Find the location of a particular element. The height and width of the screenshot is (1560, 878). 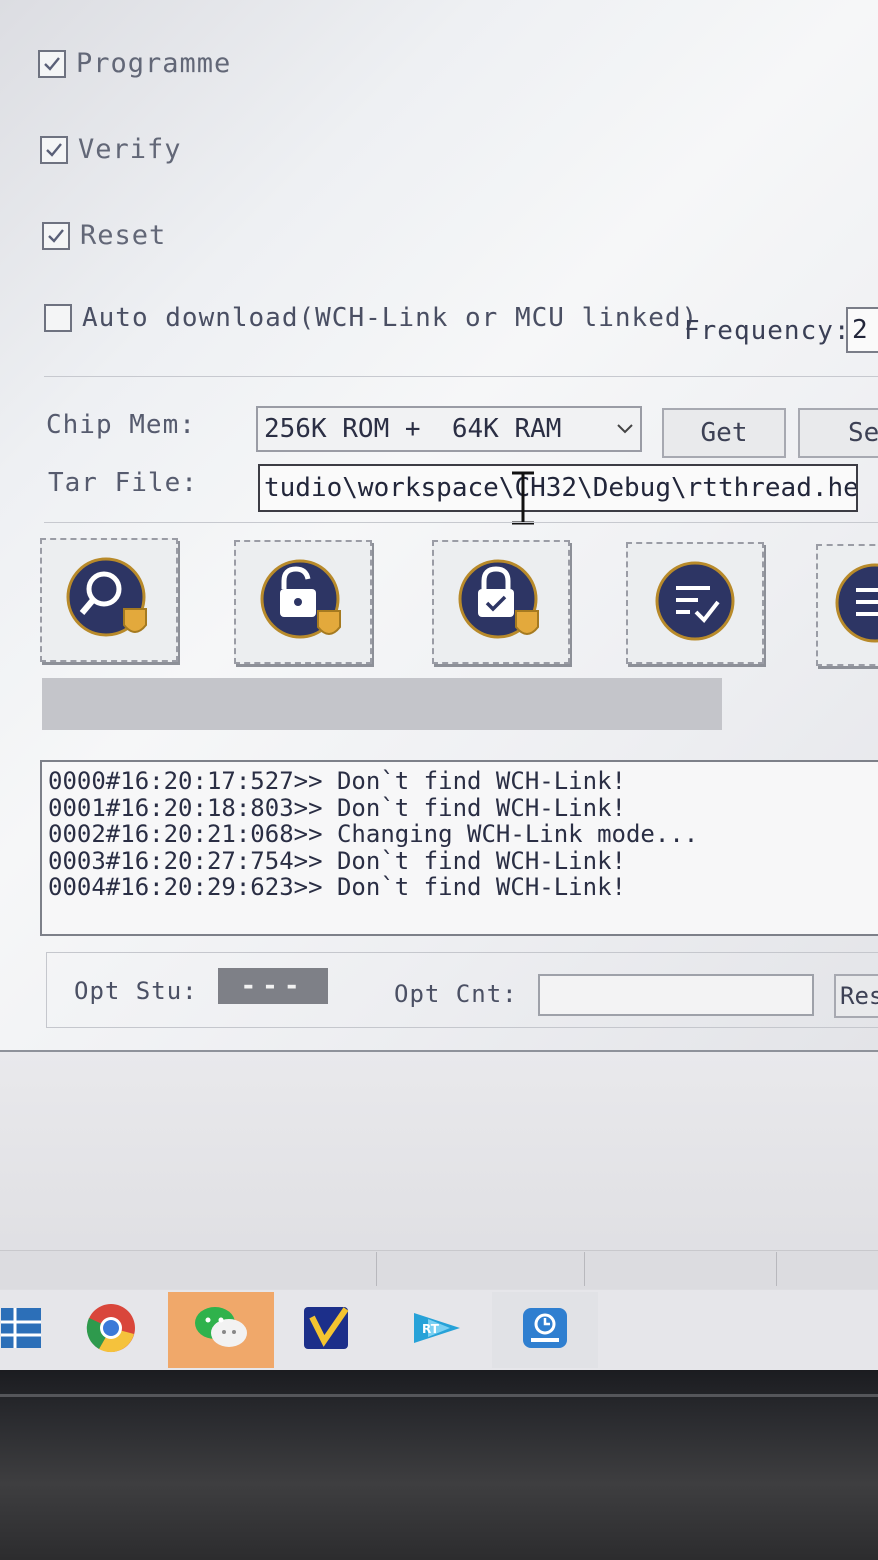

verify-check-icon is located at coordinates (54, 149).